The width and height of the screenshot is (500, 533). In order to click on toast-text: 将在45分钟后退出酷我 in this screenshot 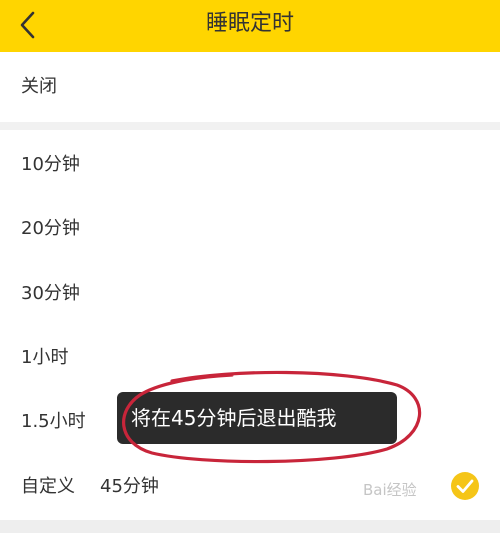, I will do `click(234, 418)`.